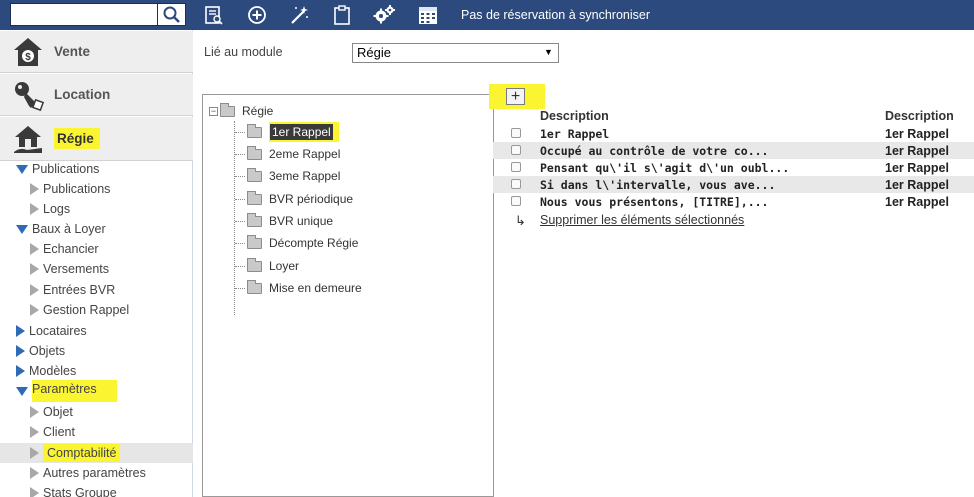 This screenshot has height=497, width=974. Describe the element at coordinates (299, 15) in the screenshot. I see `magic-wand-icon` at that location.